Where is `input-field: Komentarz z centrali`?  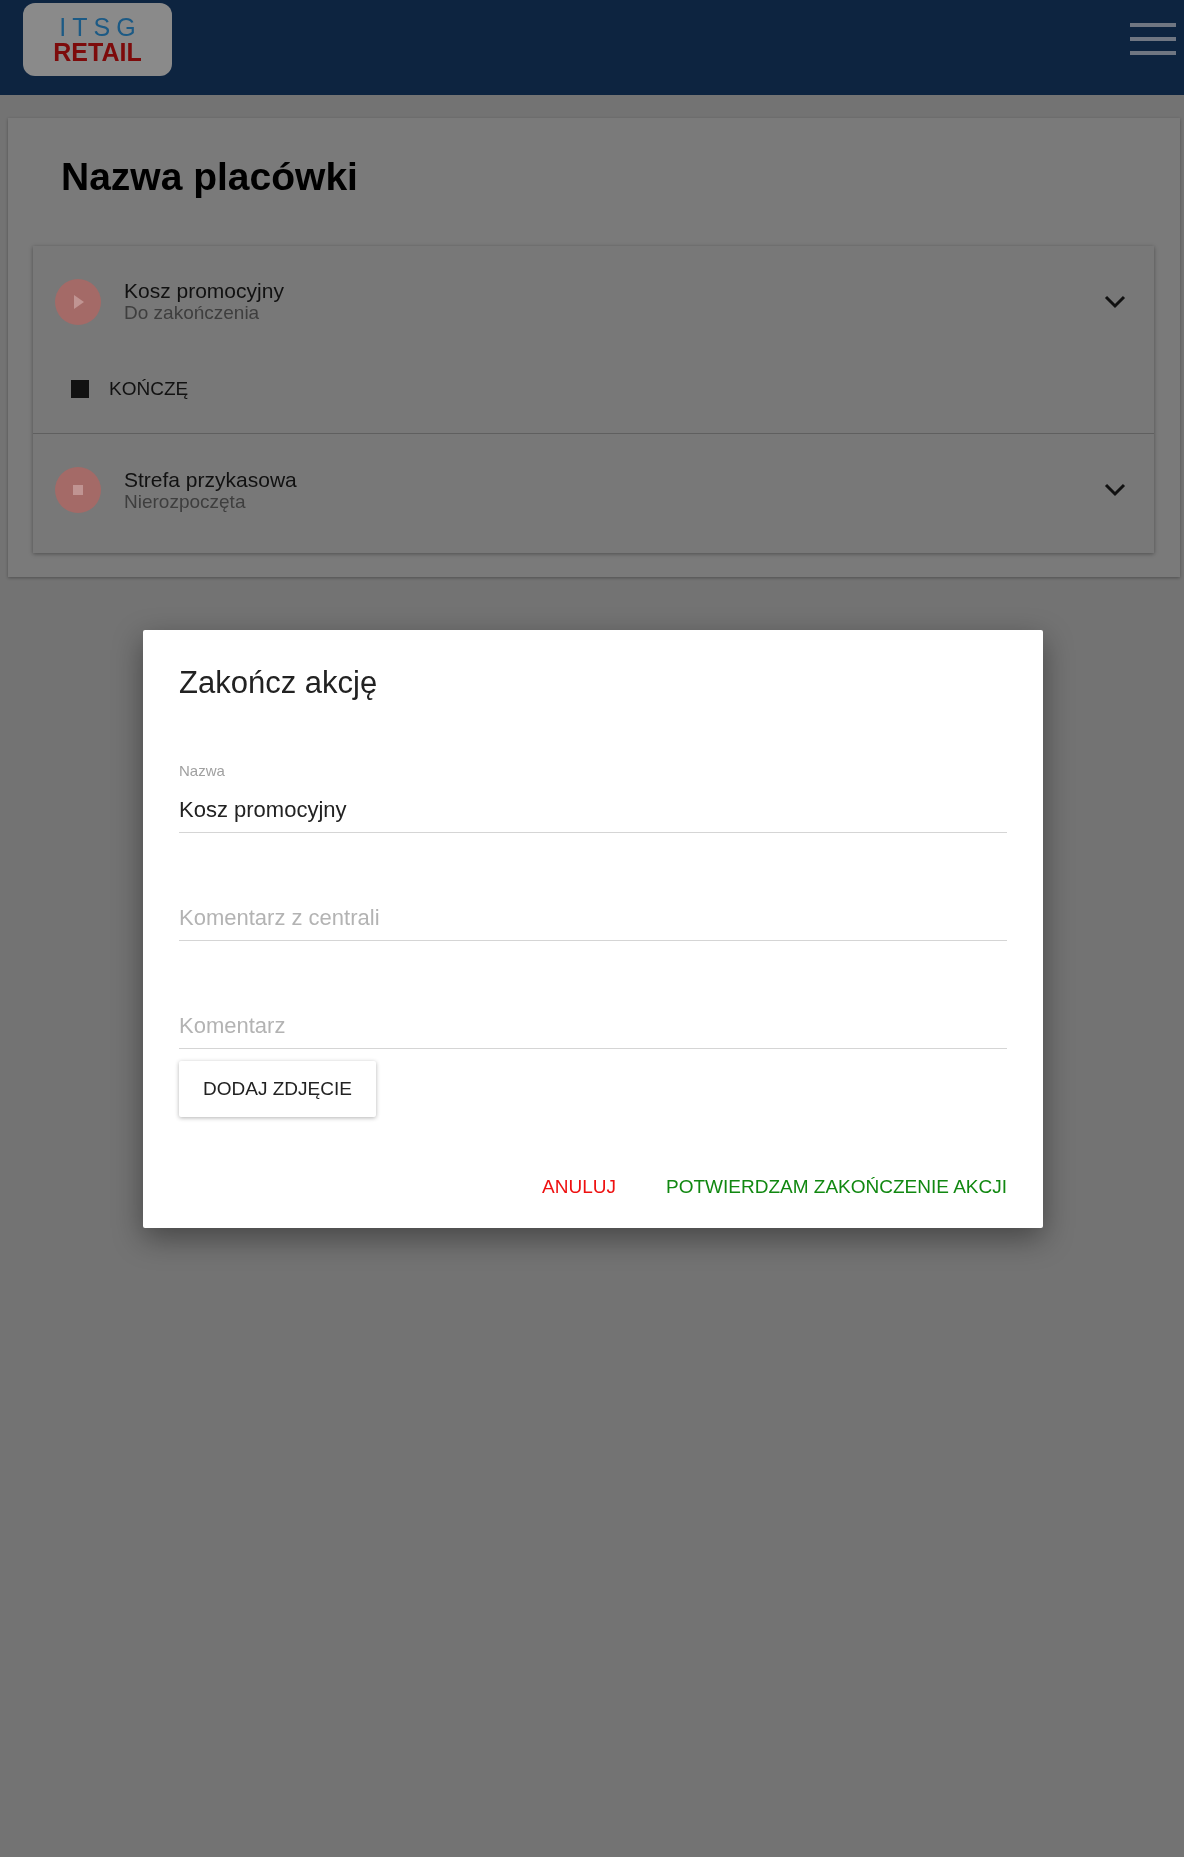
input-field: Komentarz z centrali is located at coordinates (593, 918).